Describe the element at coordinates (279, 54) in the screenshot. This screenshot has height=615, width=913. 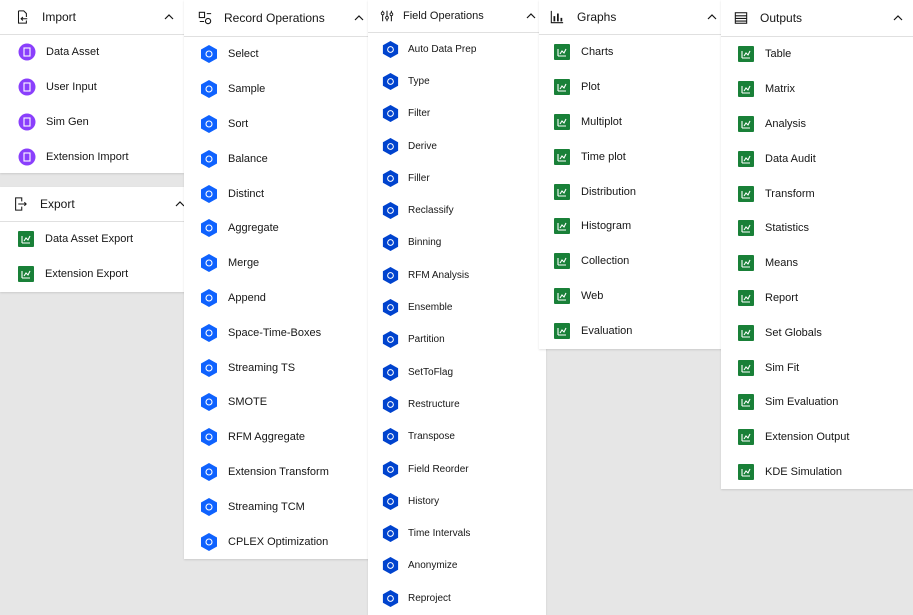
I see `record-item-select: Select` at that location.